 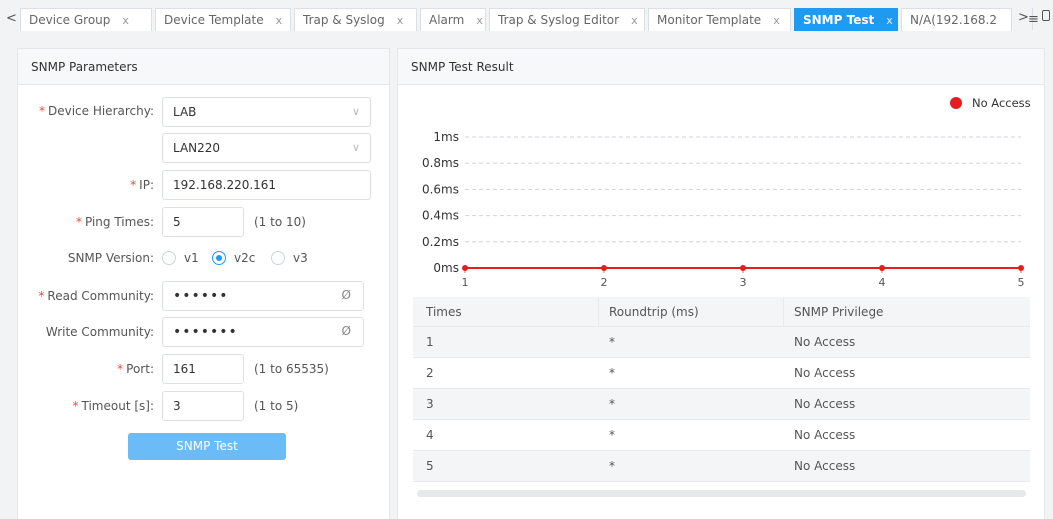 What do you see at coordinates (177, 222) in the screenshot?
I see `input-value: 5` at bounding box center [177, 222].